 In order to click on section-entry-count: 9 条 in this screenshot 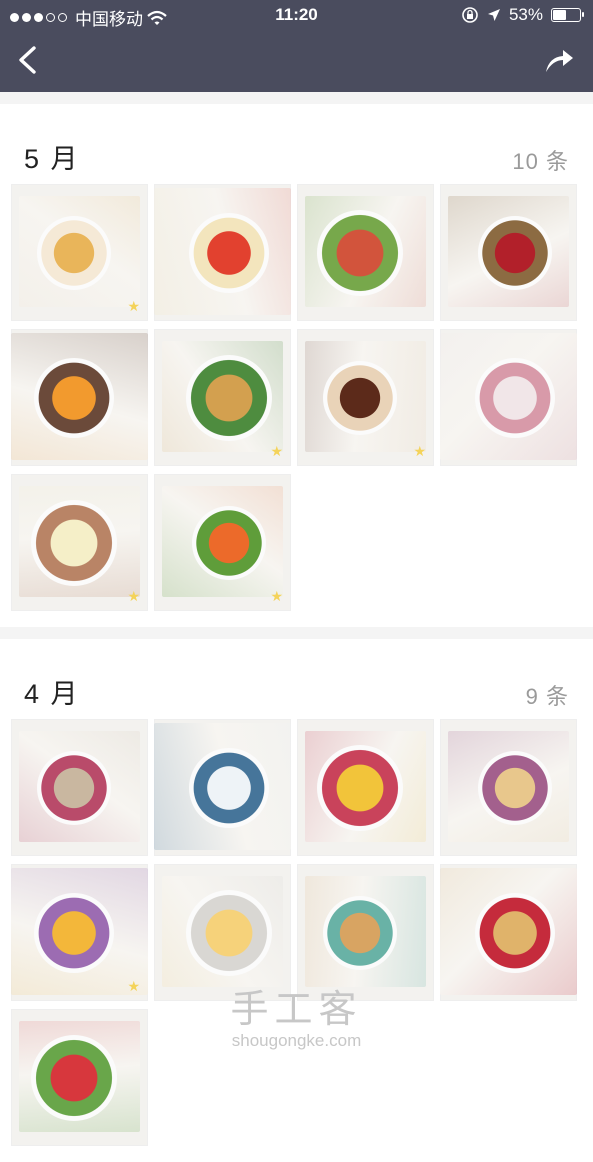, I will do `click(547, 696)`.